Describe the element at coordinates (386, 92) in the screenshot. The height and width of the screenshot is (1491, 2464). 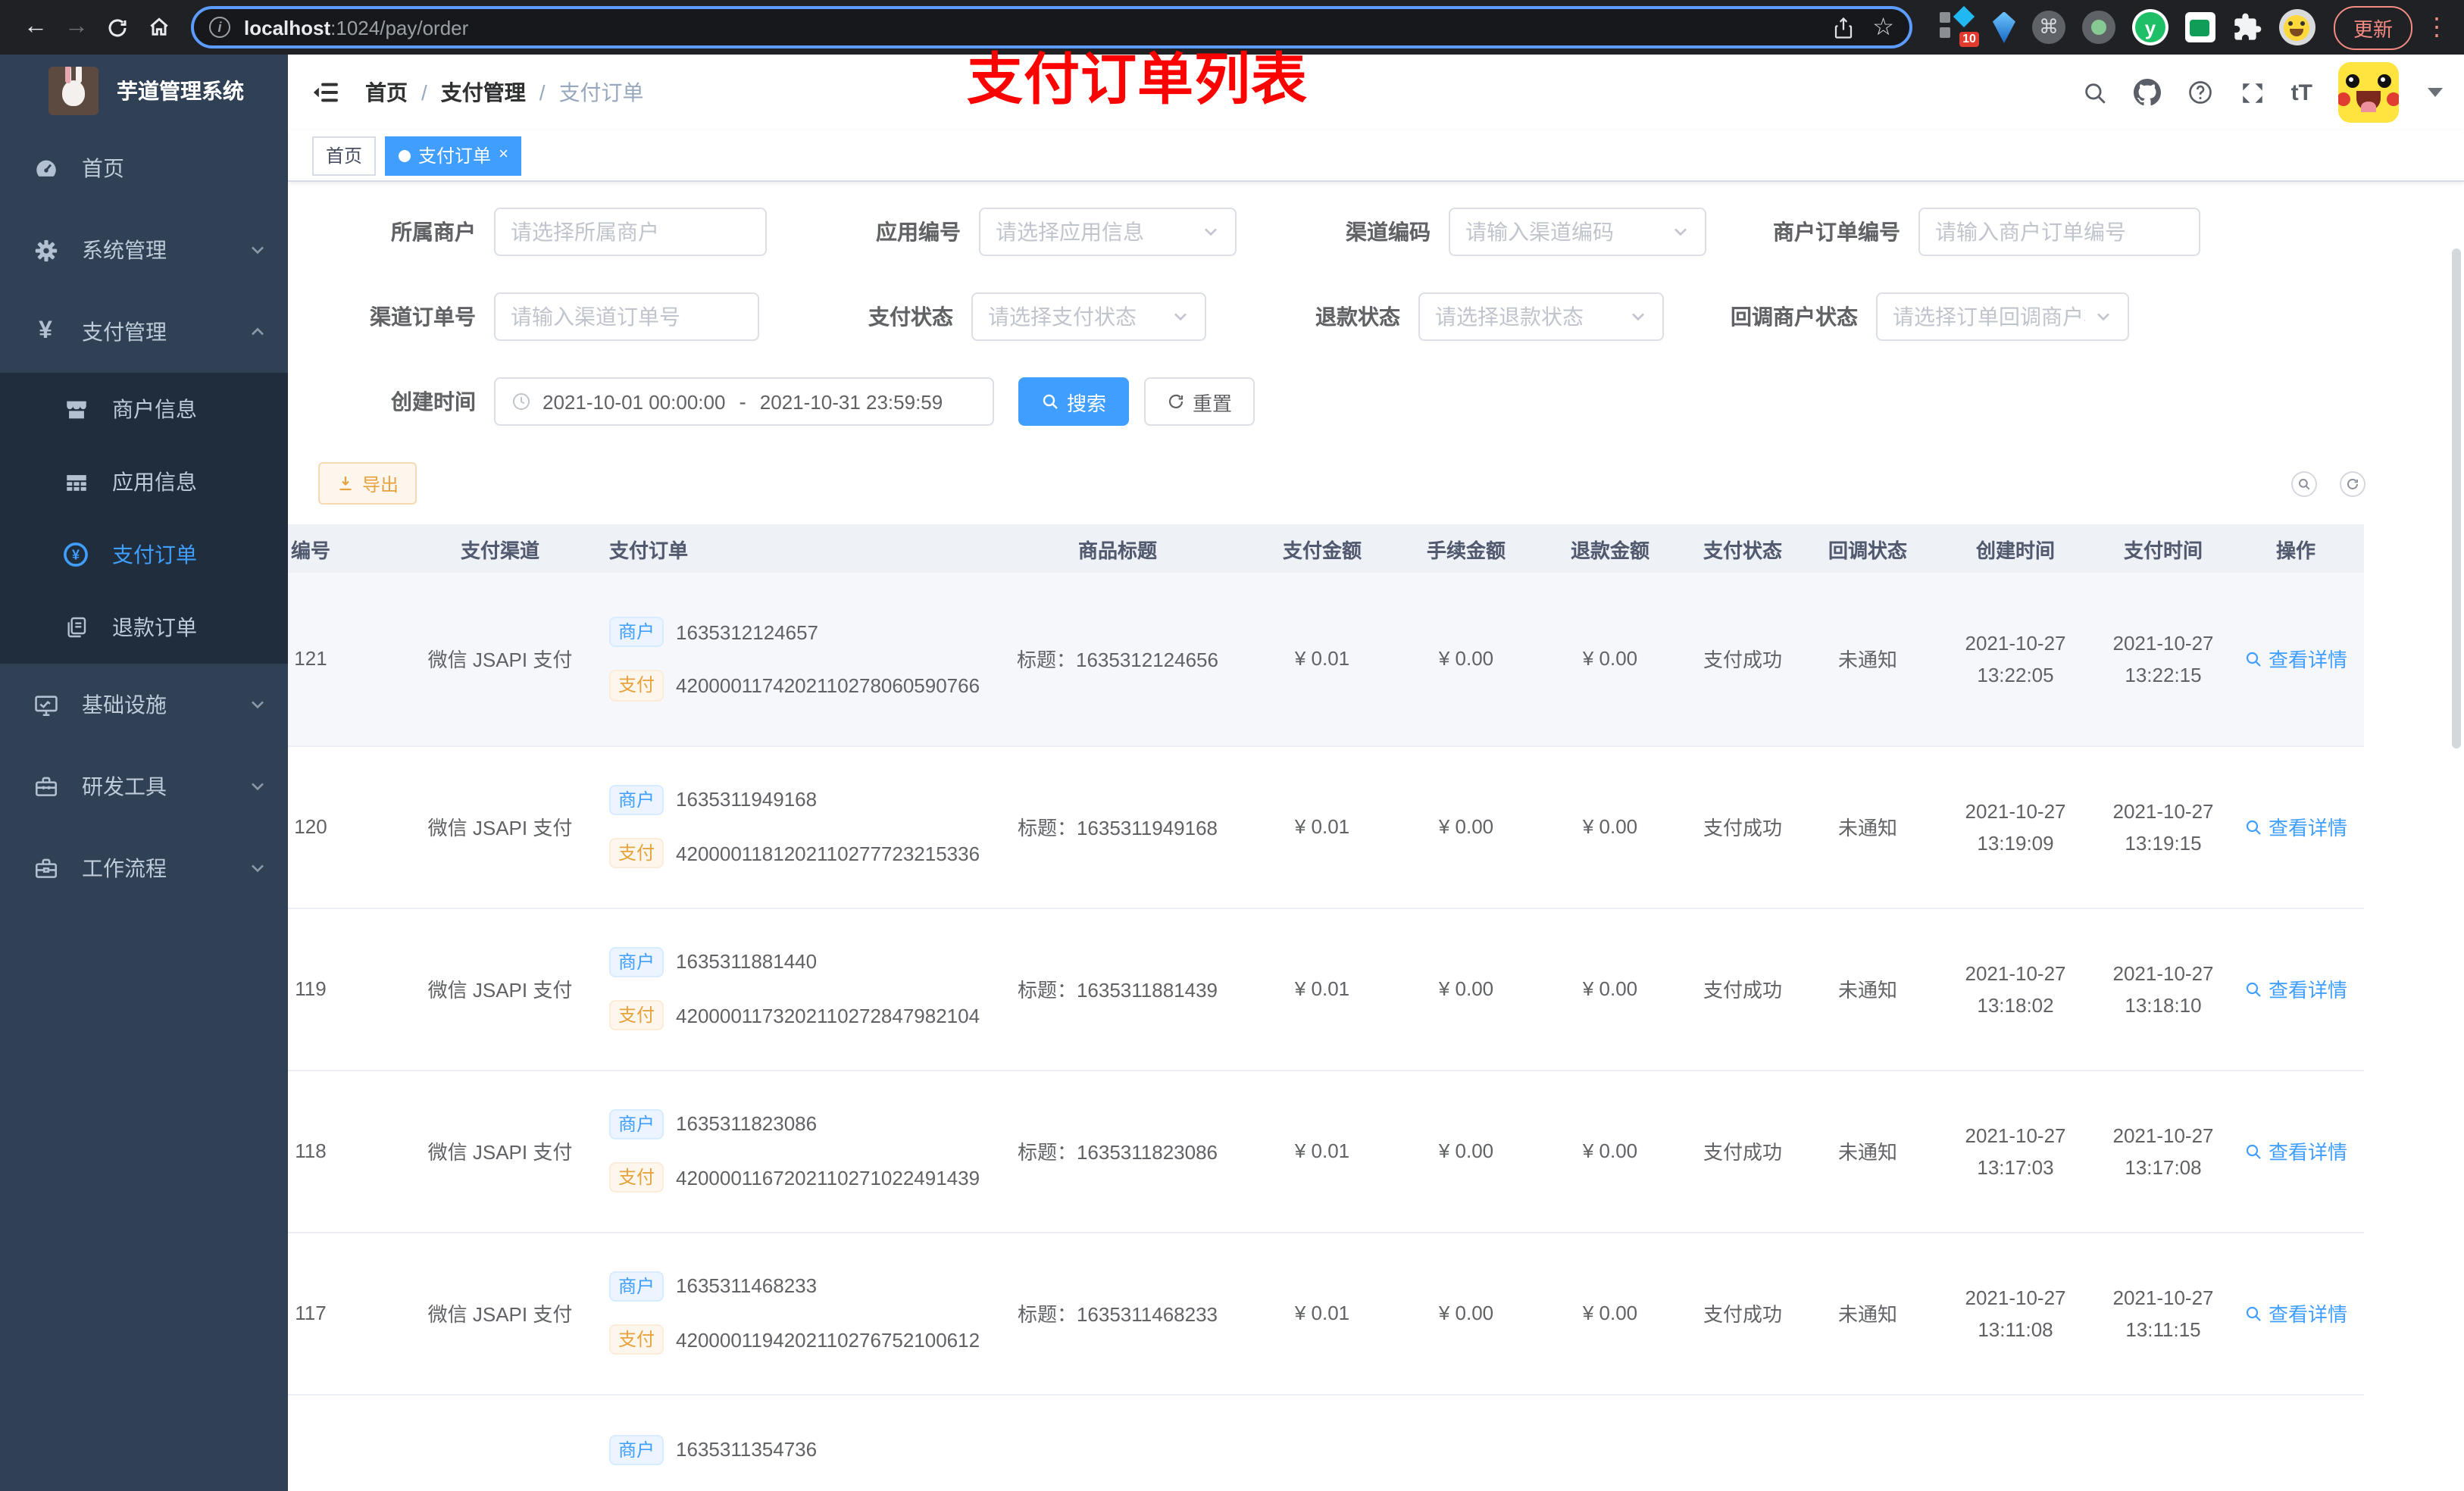
I see `breadcrumb-home: 首页` at that location.